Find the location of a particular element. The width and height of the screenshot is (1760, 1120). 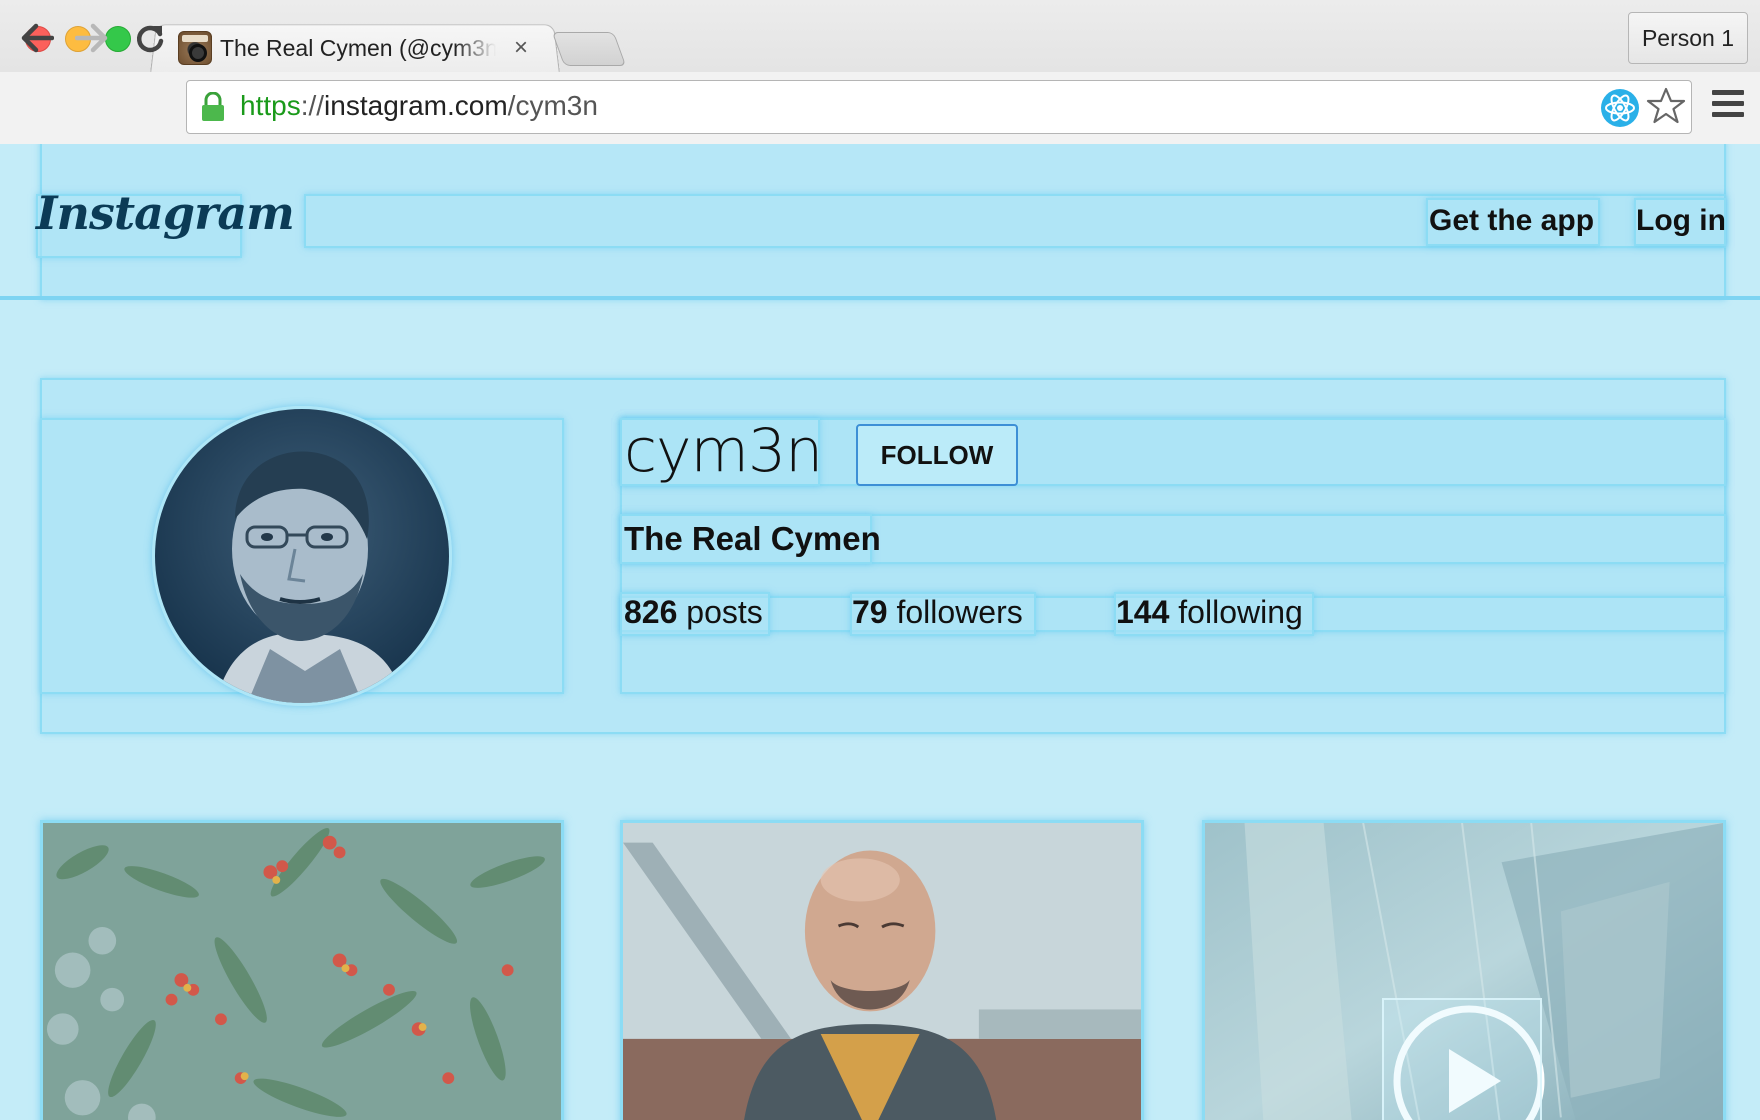

react-devtools-icon is located at coordinates (1620, 108).